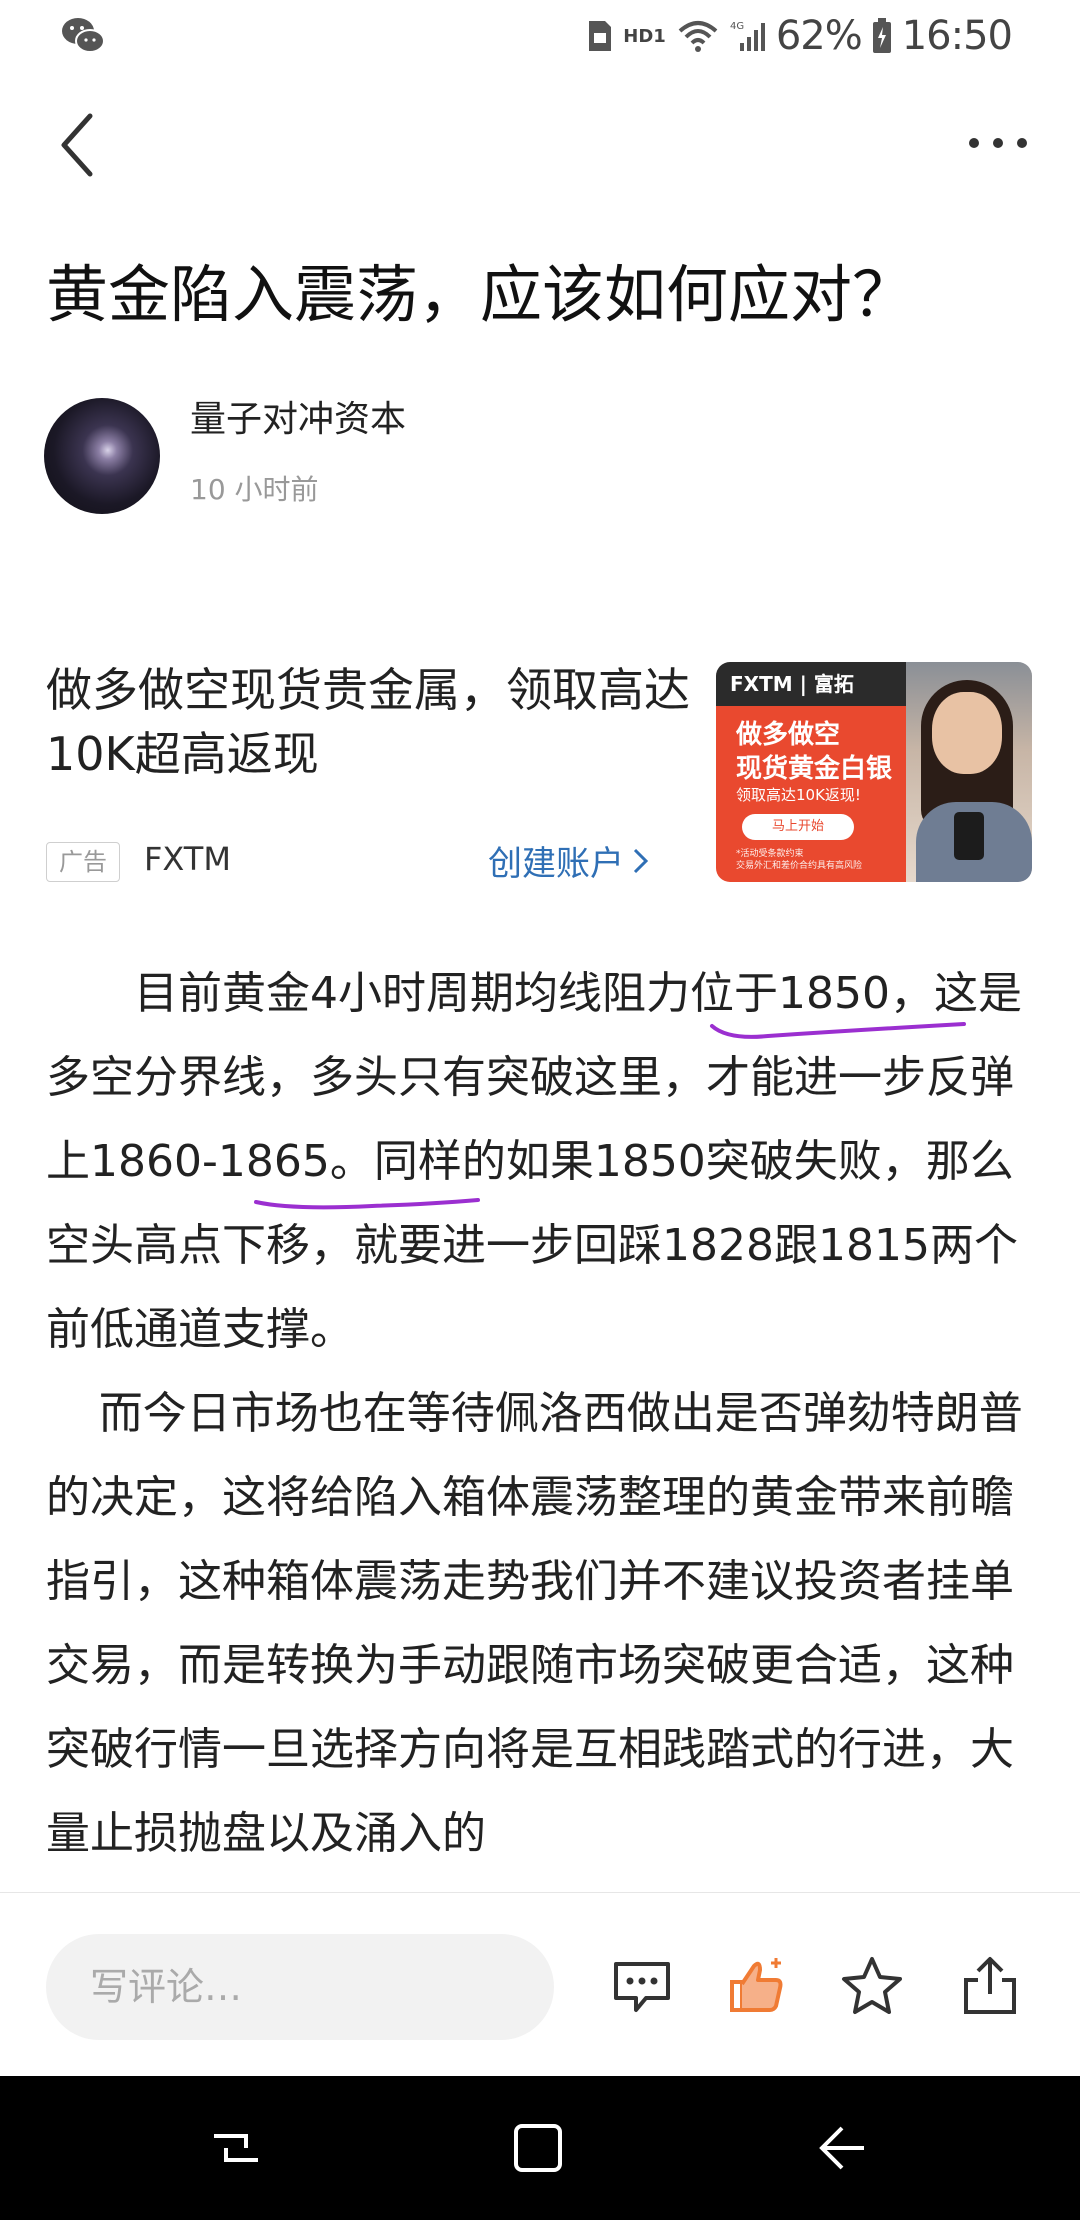 This screenshot has width=1080, height=2220. Describe the element at coordinates (799, 866) in the screenshot. I see `ad-image-fine2: 交易外汇和差价合约具有高风险` at that location.